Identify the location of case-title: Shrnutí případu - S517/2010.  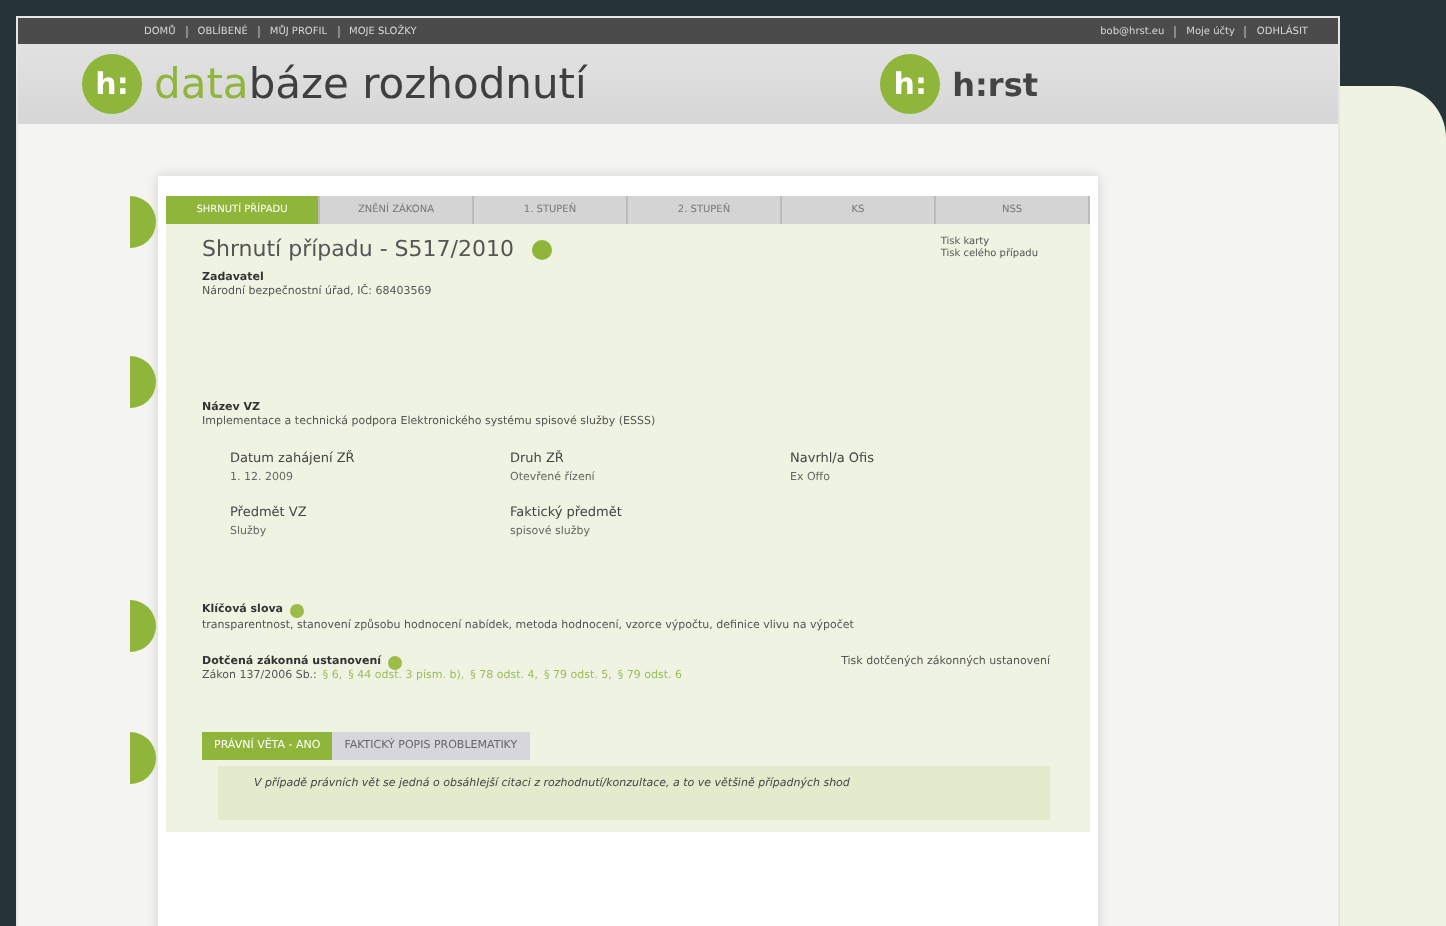
(358, 249).